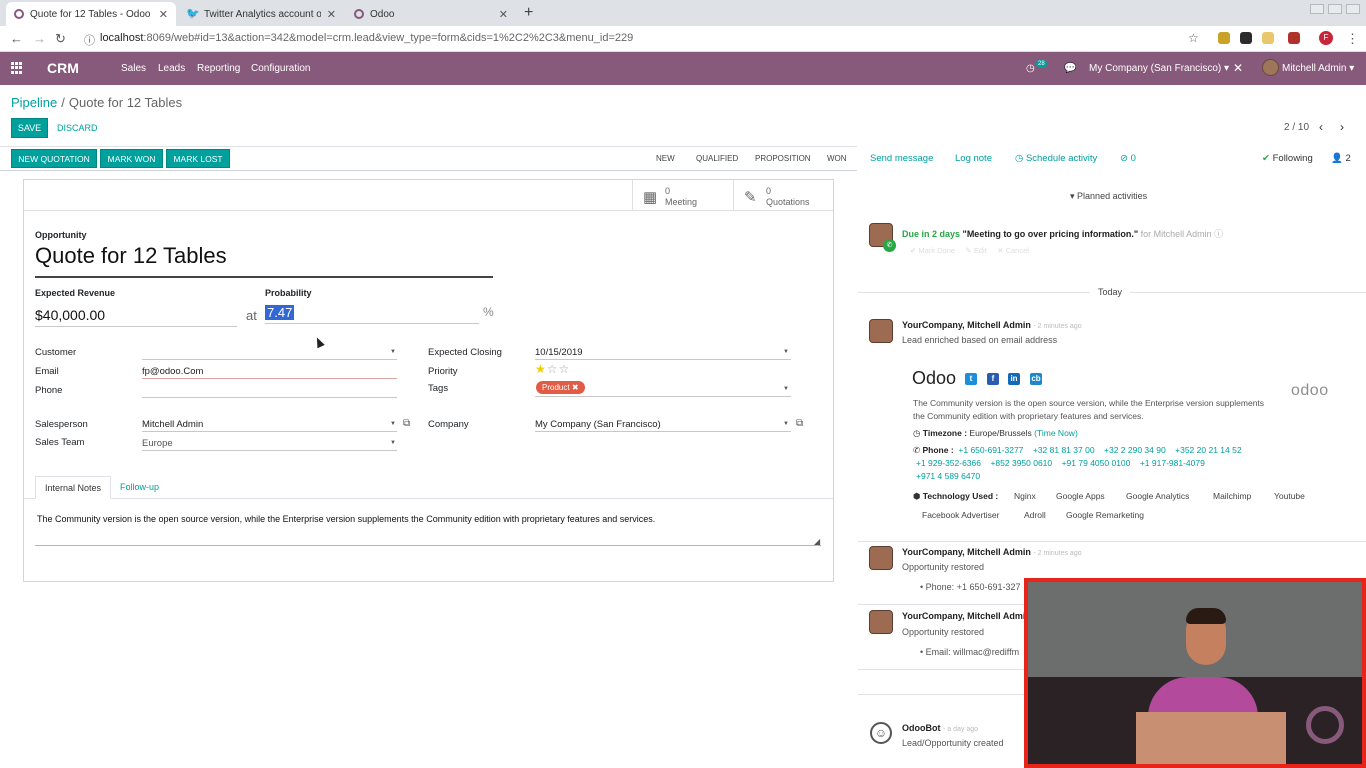  Describe the element at coordinates (1352, 39) in the screenshot. I see `browser-menu-icon: ⋮` at that location.